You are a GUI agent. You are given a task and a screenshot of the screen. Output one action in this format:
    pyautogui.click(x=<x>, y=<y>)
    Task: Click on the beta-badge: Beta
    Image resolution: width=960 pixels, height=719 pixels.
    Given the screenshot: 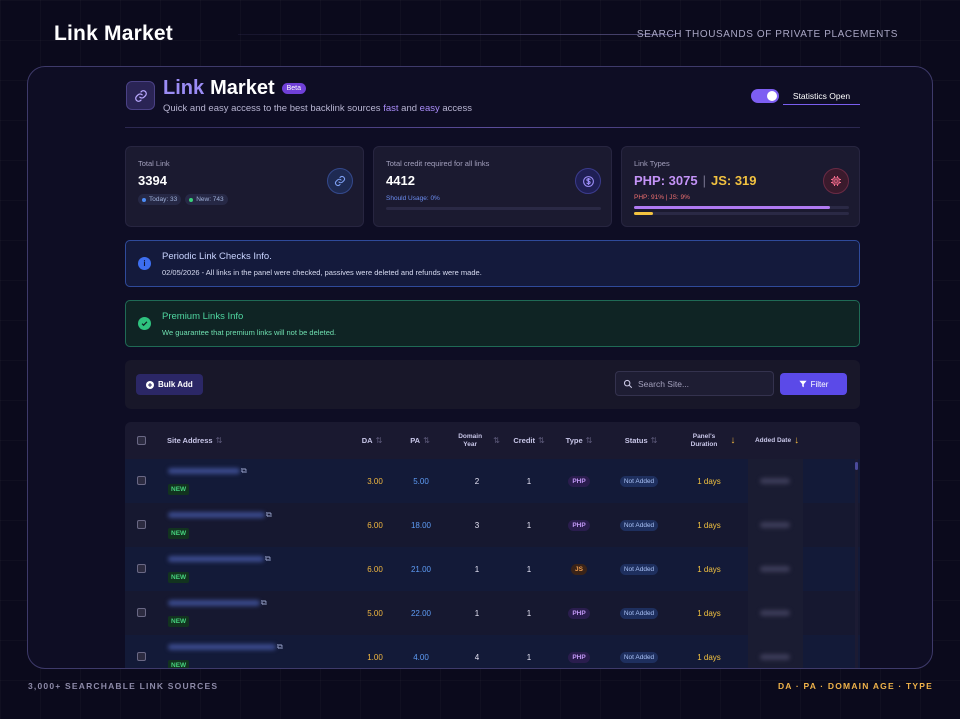 What is the action you would take?
    pyautogui.click(x=294, y=88)
    